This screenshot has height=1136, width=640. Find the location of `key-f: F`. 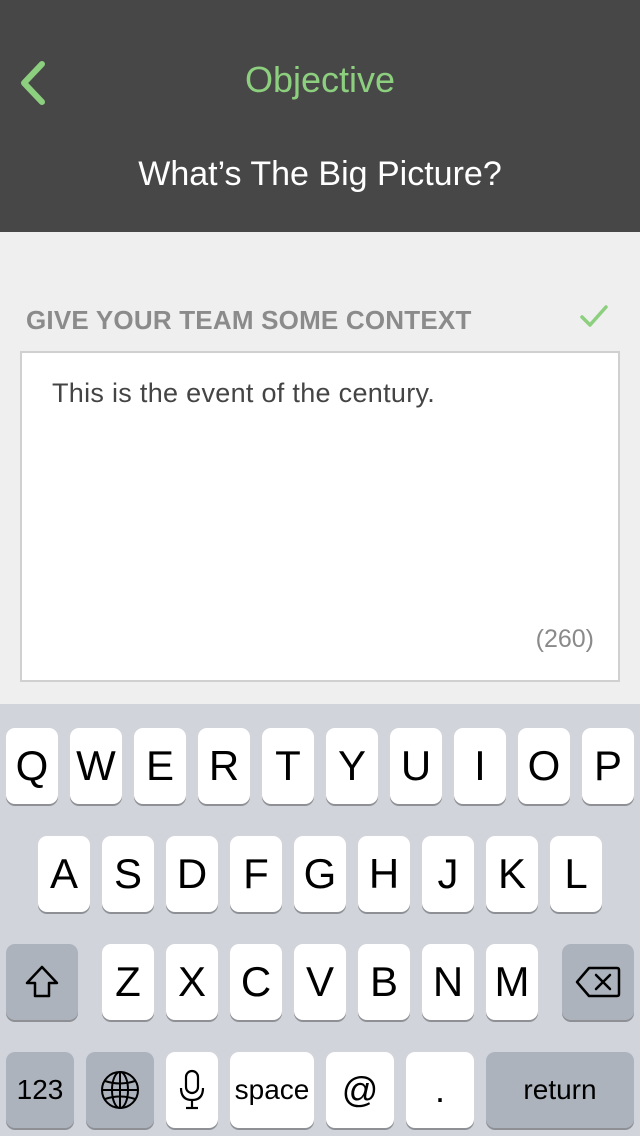

key-f: F is located at coordinates (256, 874).